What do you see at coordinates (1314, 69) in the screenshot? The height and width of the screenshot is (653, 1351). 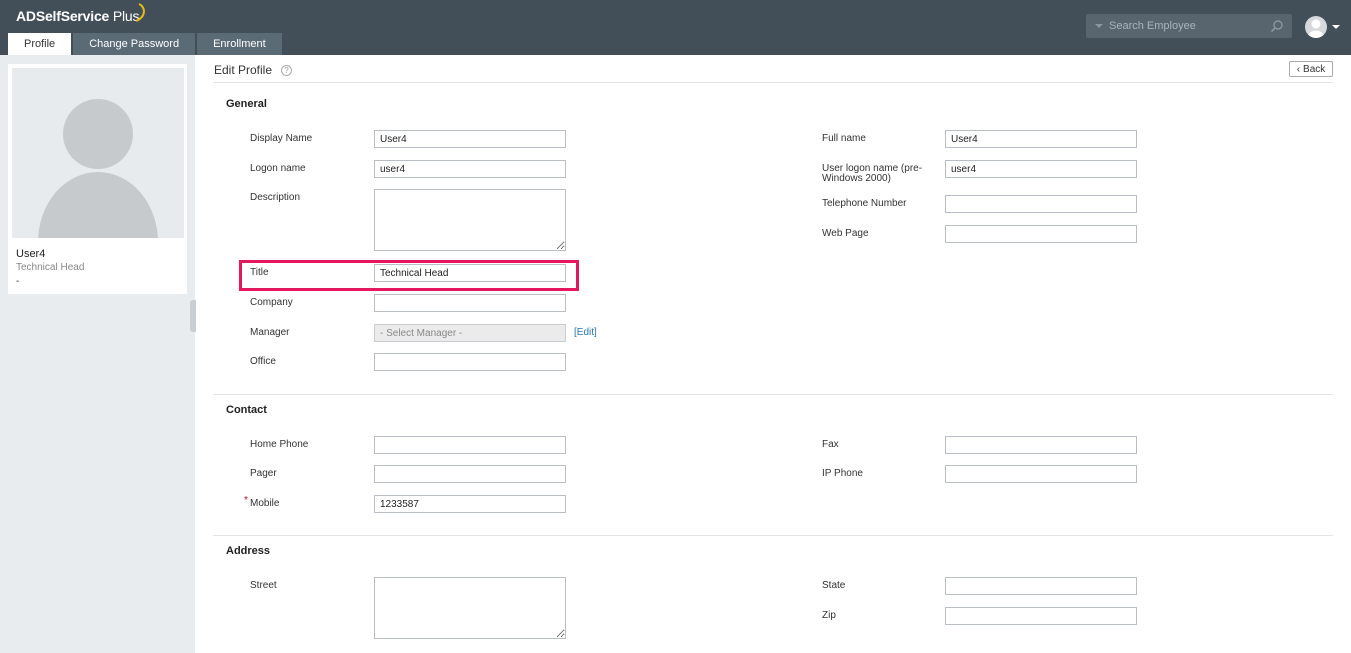 I see `back-label: Back` at bounding box center [1314, 69].